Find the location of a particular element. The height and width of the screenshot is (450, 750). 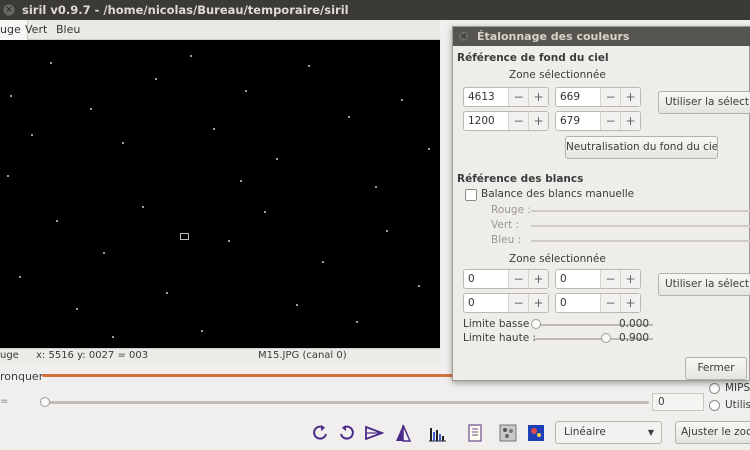

dialog-close-button: × is located at coordinates (463, 36).